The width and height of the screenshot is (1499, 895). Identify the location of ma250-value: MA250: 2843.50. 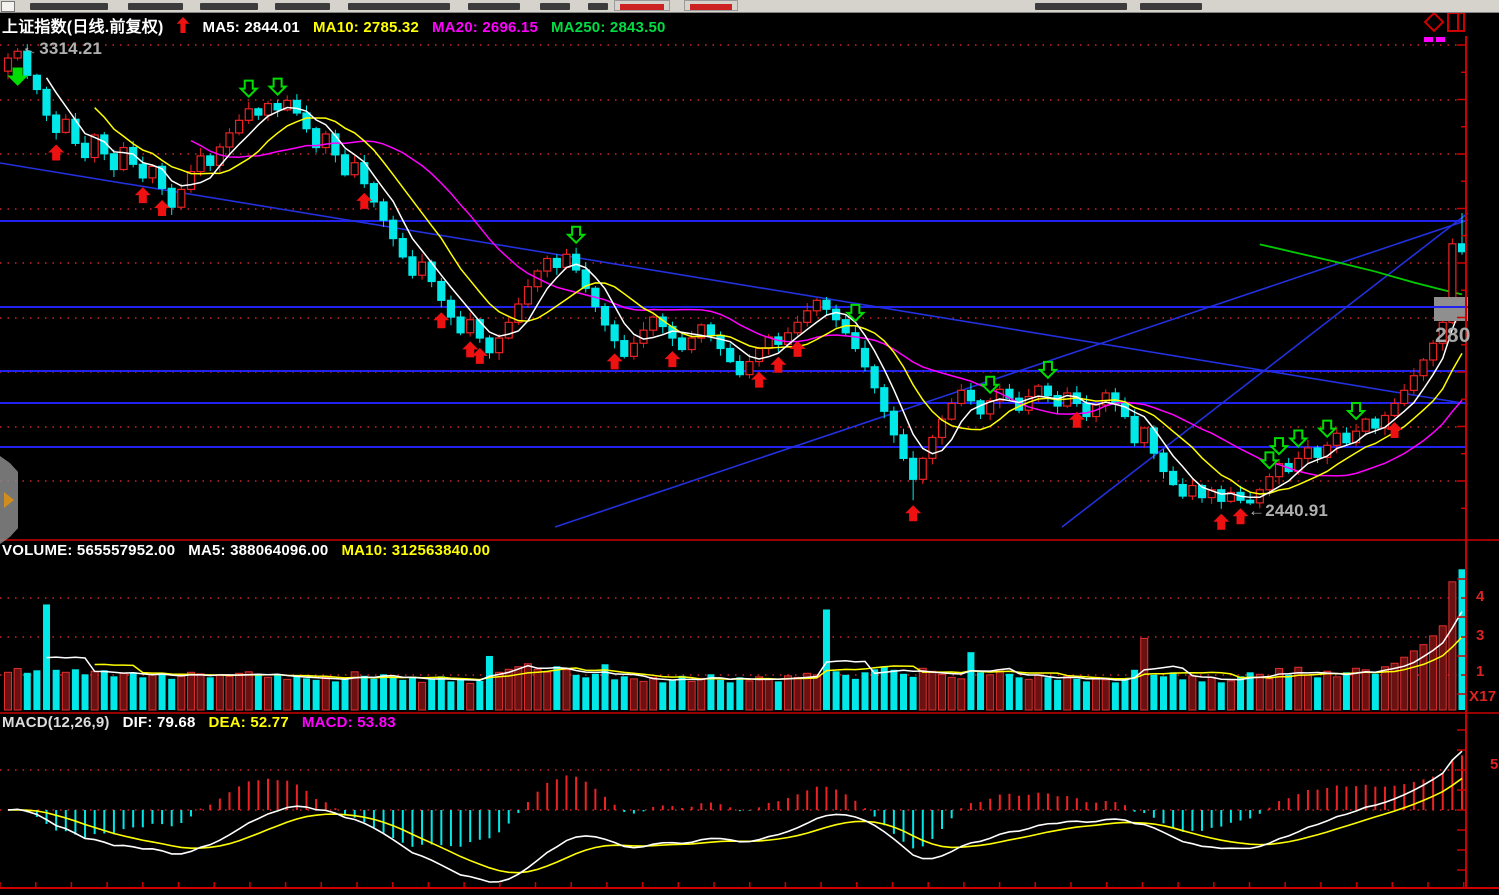
(608, 27).